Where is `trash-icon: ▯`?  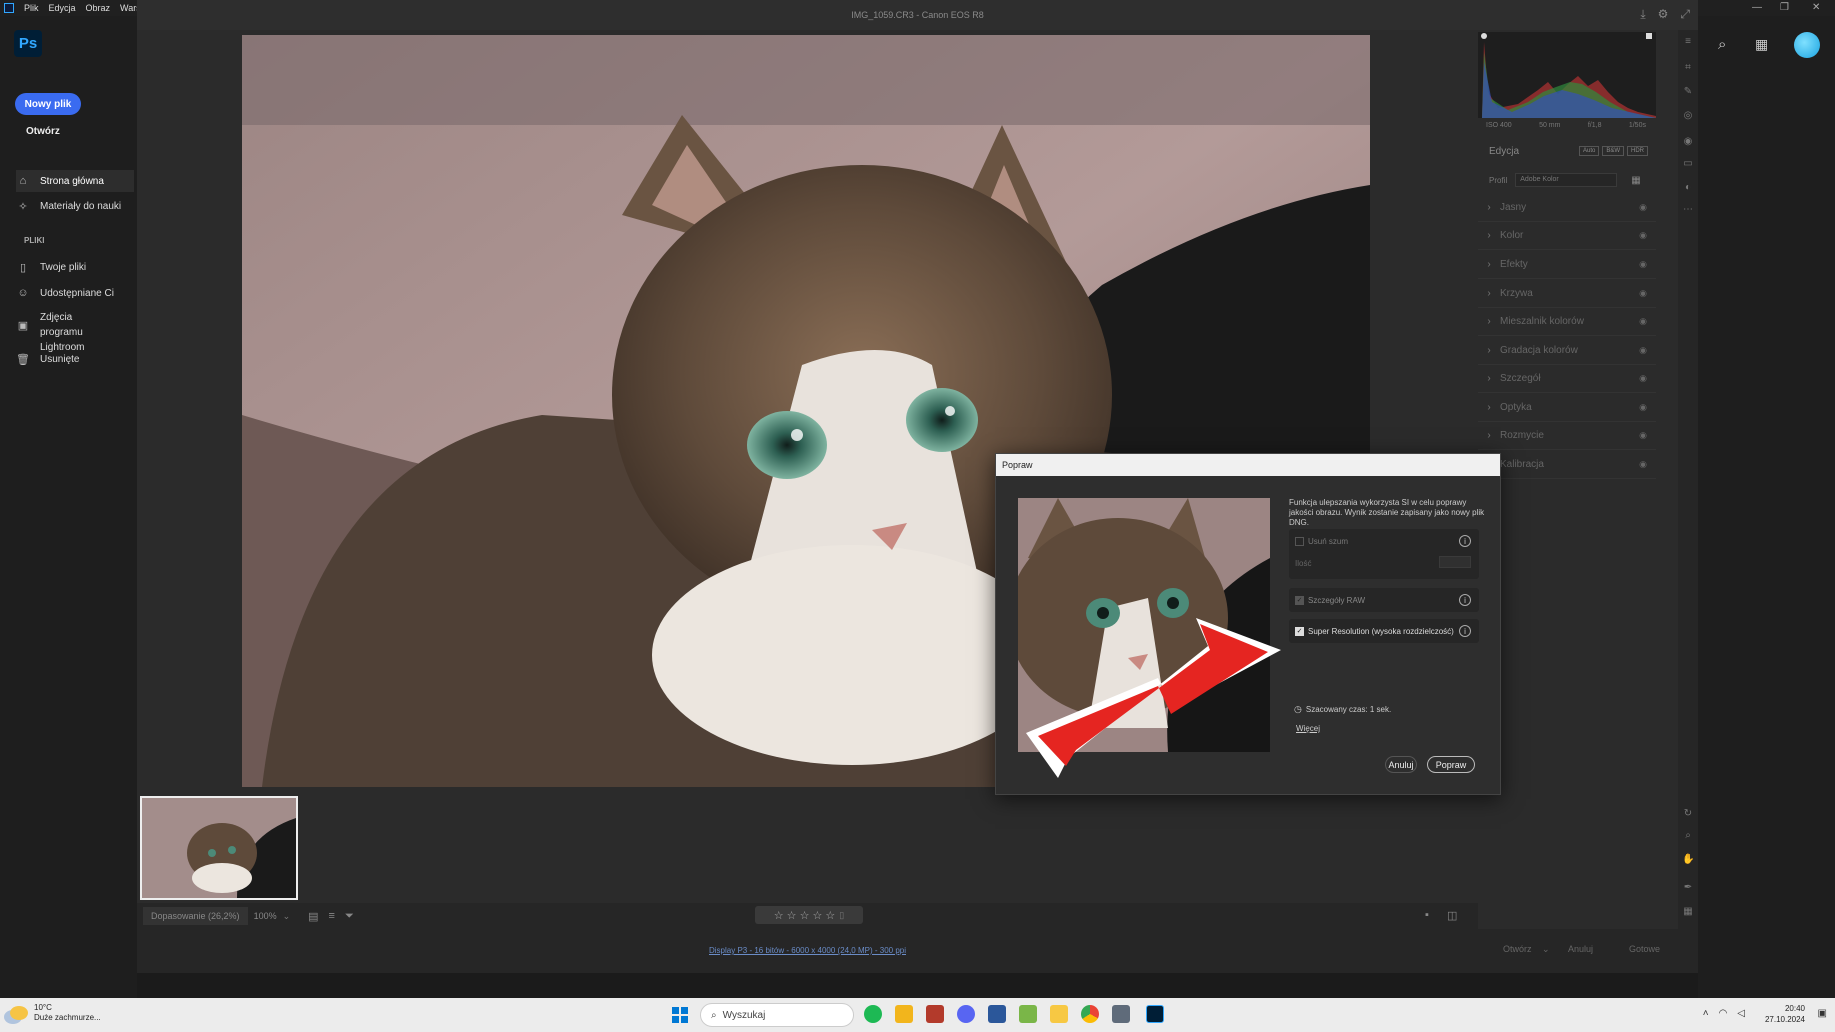 trash-icon: ▯ is located at coordinates (841, 915).